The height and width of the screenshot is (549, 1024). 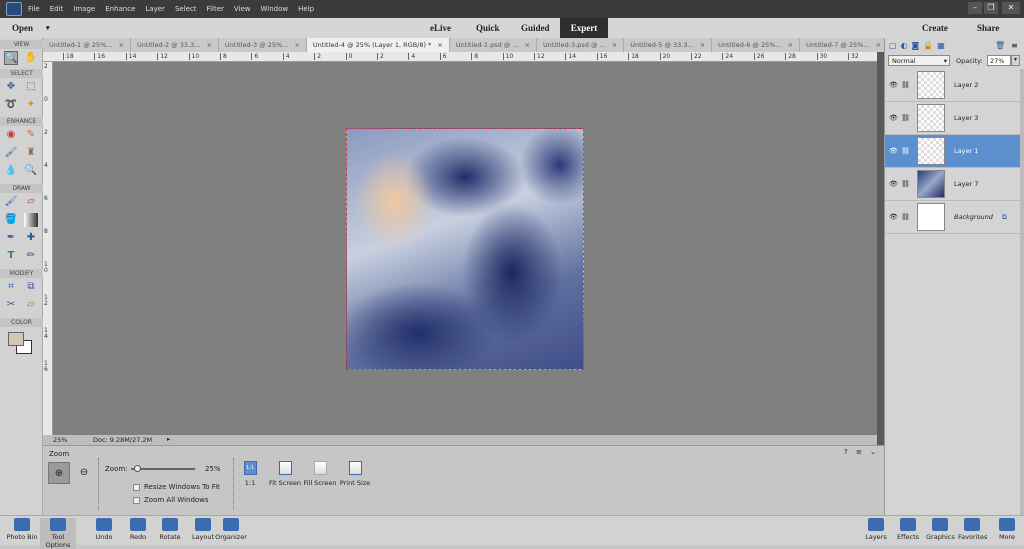 What do you see at coordinates (893, 45) in the screenshot?
I see `new-layer-icon: ▢` at bounding box center [893, 45].